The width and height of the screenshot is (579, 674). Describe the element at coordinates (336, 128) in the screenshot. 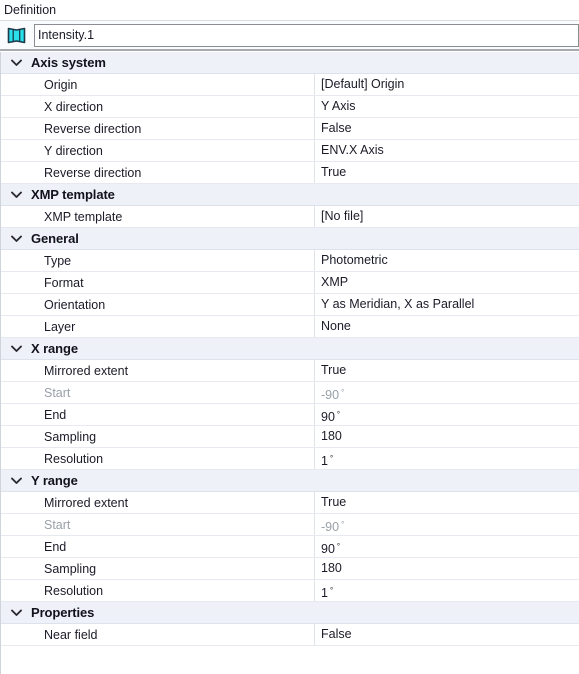

I see `property-value-text: False` at that location.